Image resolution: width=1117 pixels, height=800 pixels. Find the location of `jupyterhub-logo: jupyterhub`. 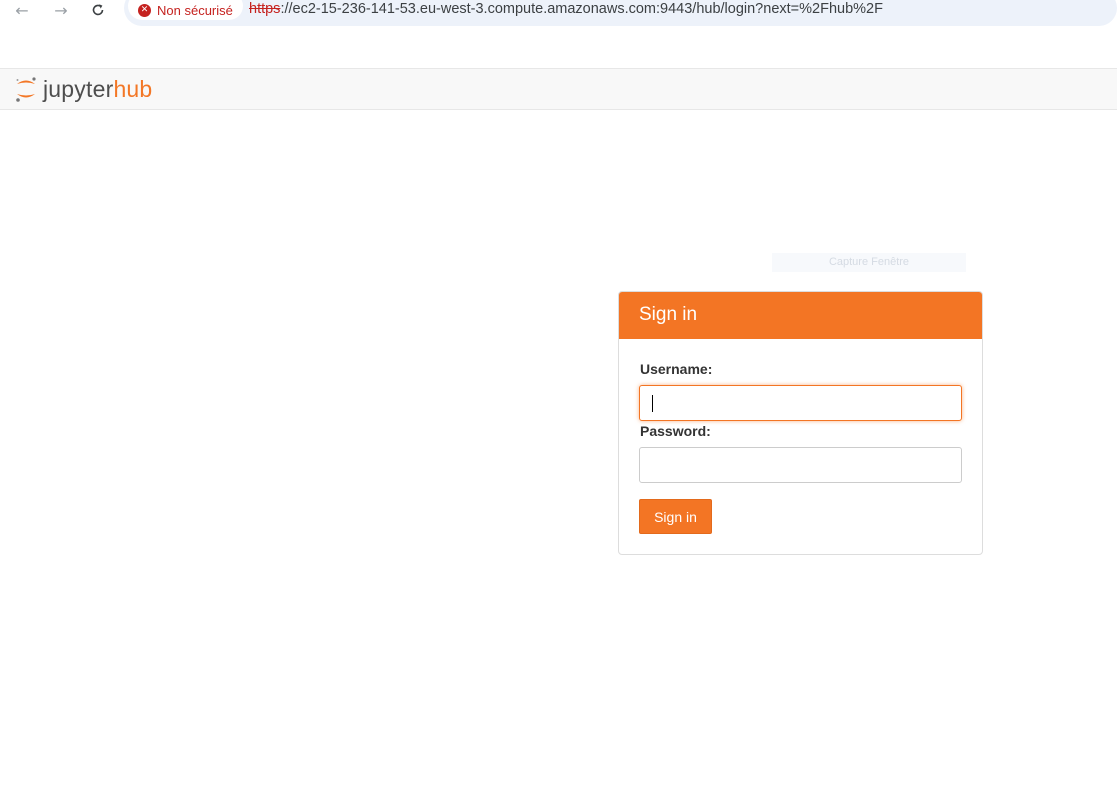

jupyterhub-logo: jupyterhub is located at coordinates (83, 89).